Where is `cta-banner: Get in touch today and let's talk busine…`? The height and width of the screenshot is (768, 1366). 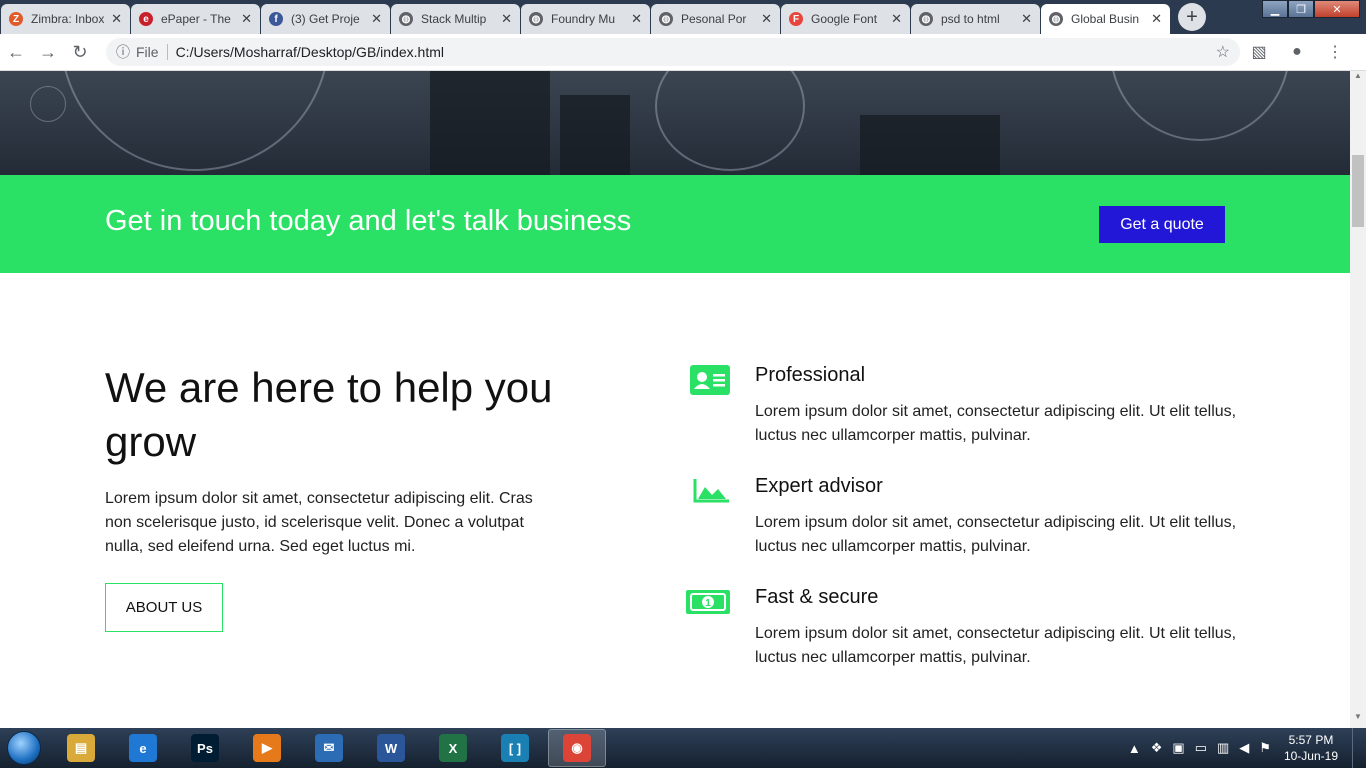 cta-banner: Get in touch today and let's talk busine… is located at coordinates (675, 224).